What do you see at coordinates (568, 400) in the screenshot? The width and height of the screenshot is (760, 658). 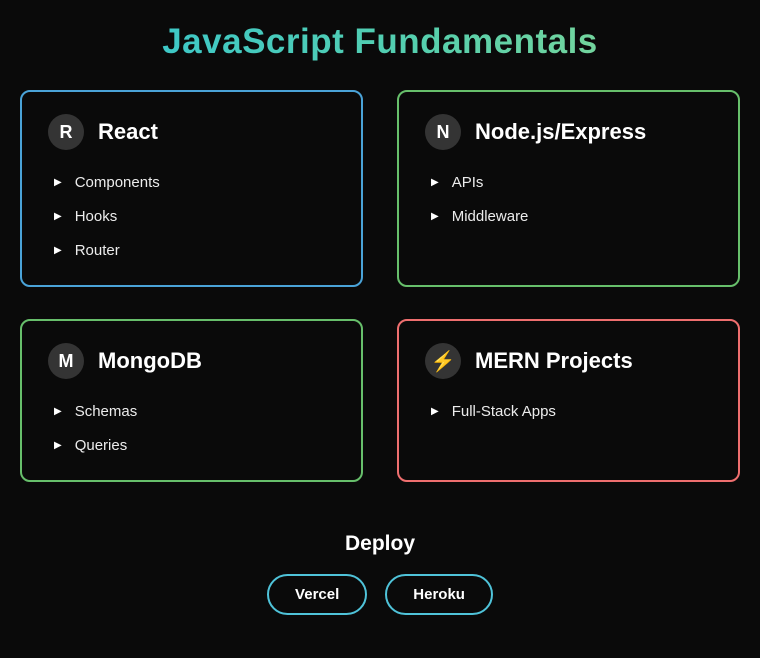 I see `card-mern: ⚡ MERN Projects ▶ Full-Stack Apps` at bounding box center [568, 400].